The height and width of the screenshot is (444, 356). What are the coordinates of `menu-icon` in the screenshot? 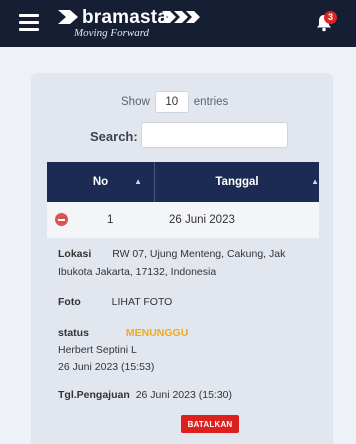 It's located at (29, 22).